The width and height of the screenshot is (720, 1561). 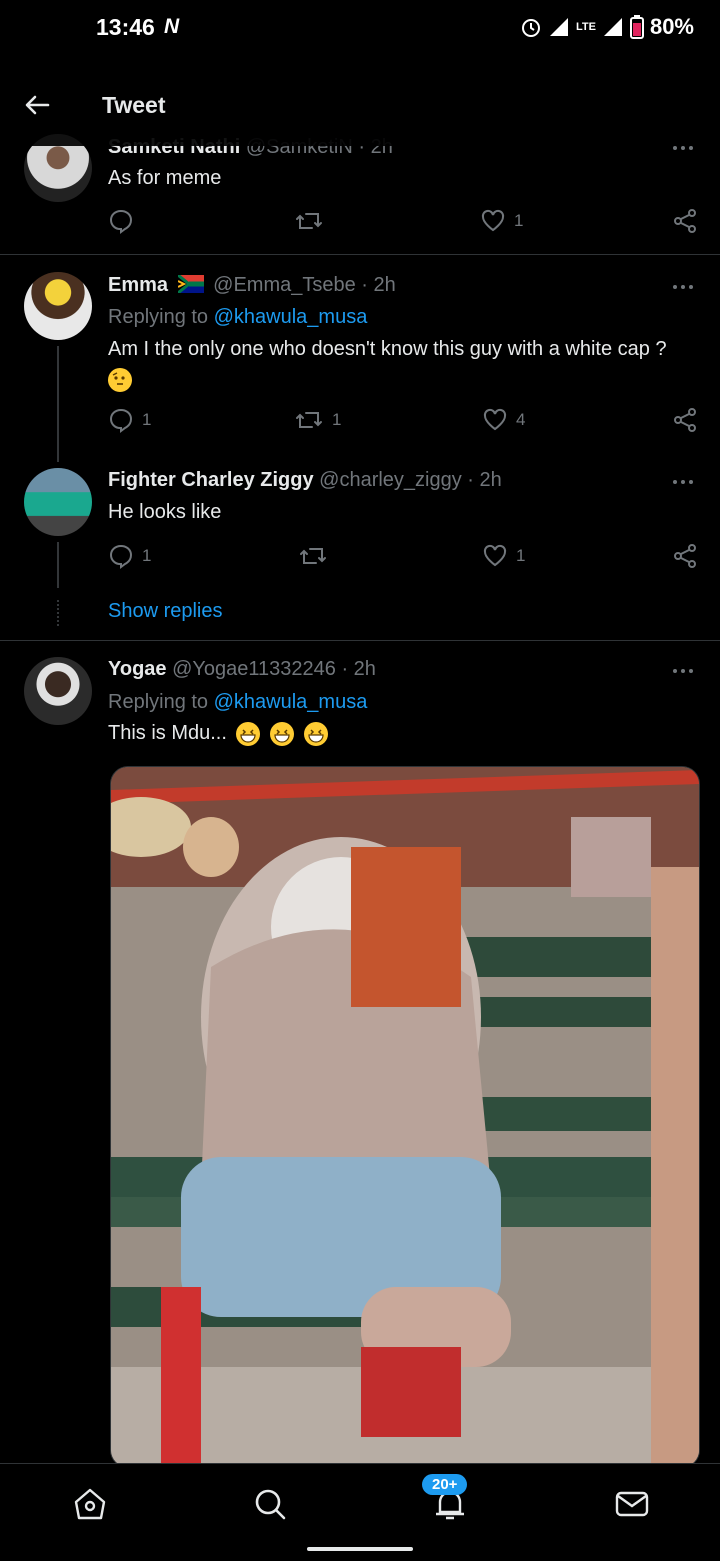 I want to click on carrier-n-icon: N, so click(x=172, y=26).